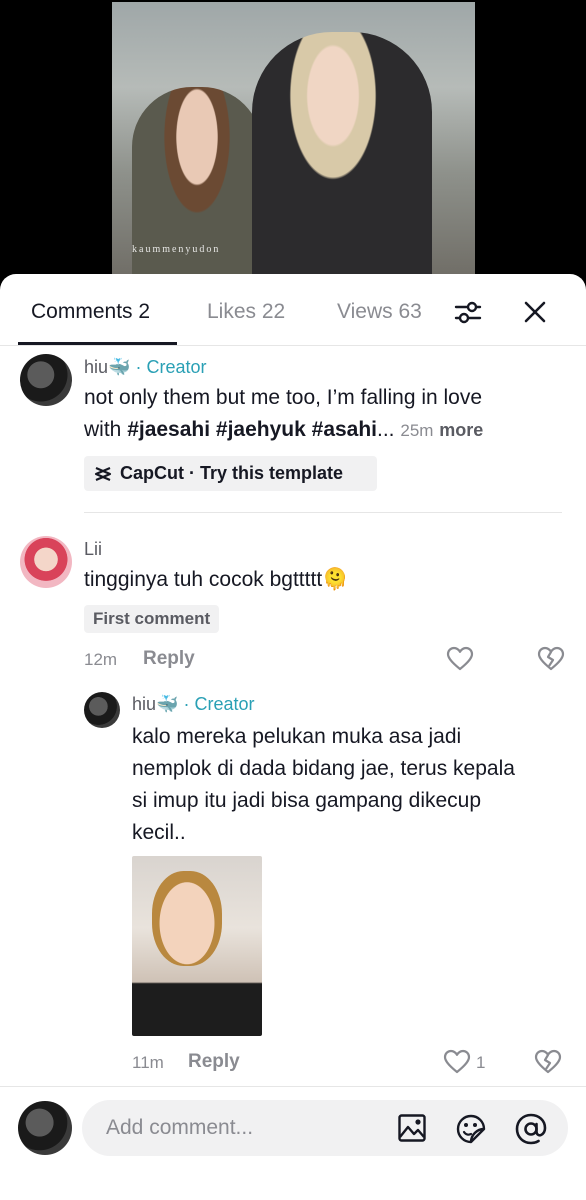  I want to click on capcut-template-label: CapCut · Try this template, so click(232, 473).